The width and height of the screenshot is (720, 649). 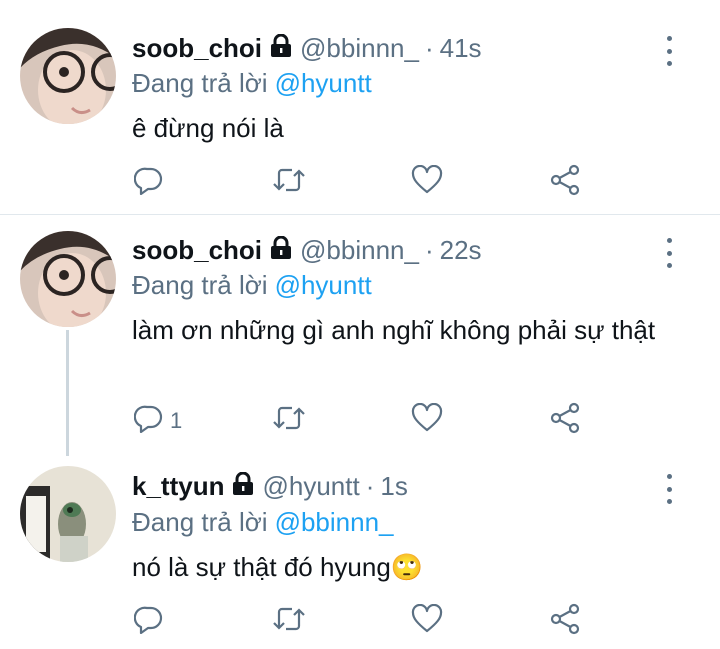 I want to click on display-name: k_ttyun, so click(x=178, y=486).